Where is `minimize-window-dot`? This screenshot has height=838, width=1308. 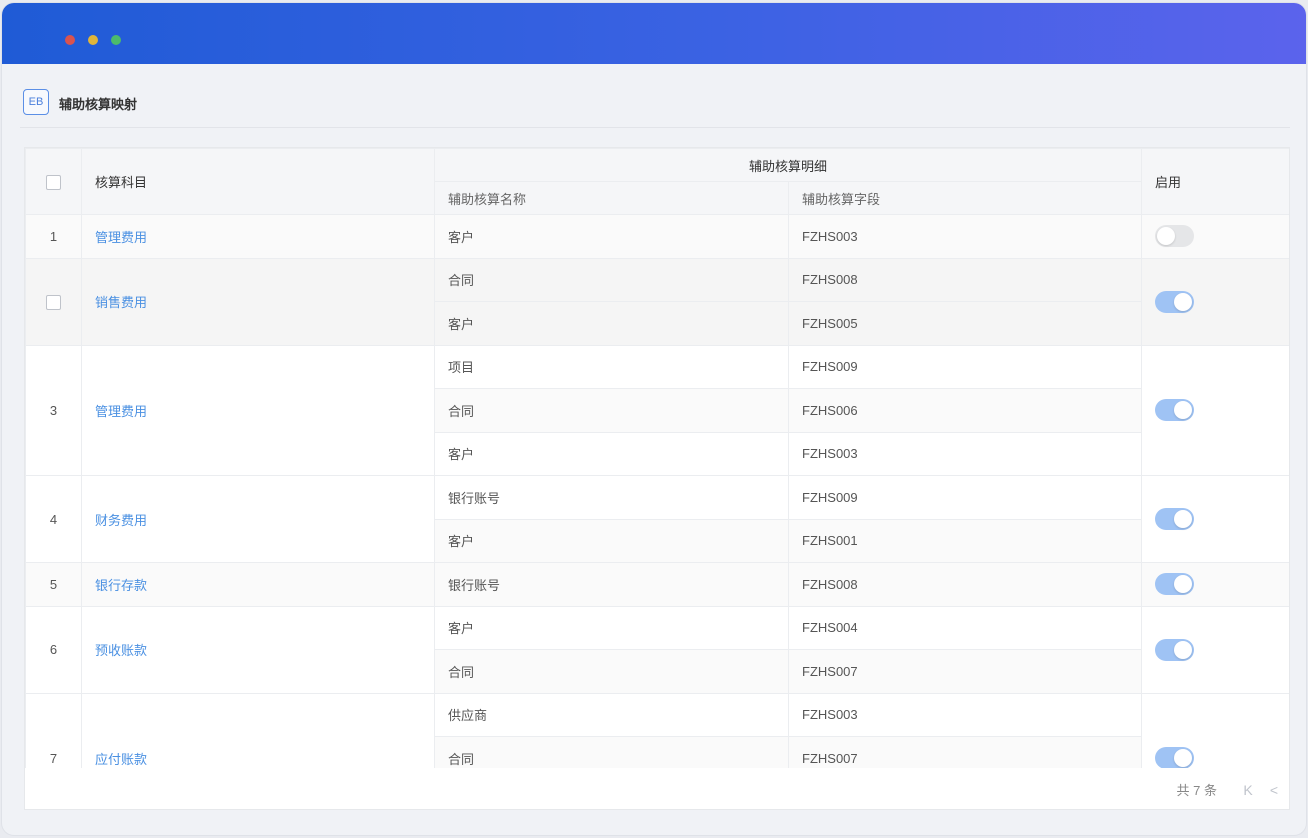 minimize-window-dot is located at coordinates (93, 40).